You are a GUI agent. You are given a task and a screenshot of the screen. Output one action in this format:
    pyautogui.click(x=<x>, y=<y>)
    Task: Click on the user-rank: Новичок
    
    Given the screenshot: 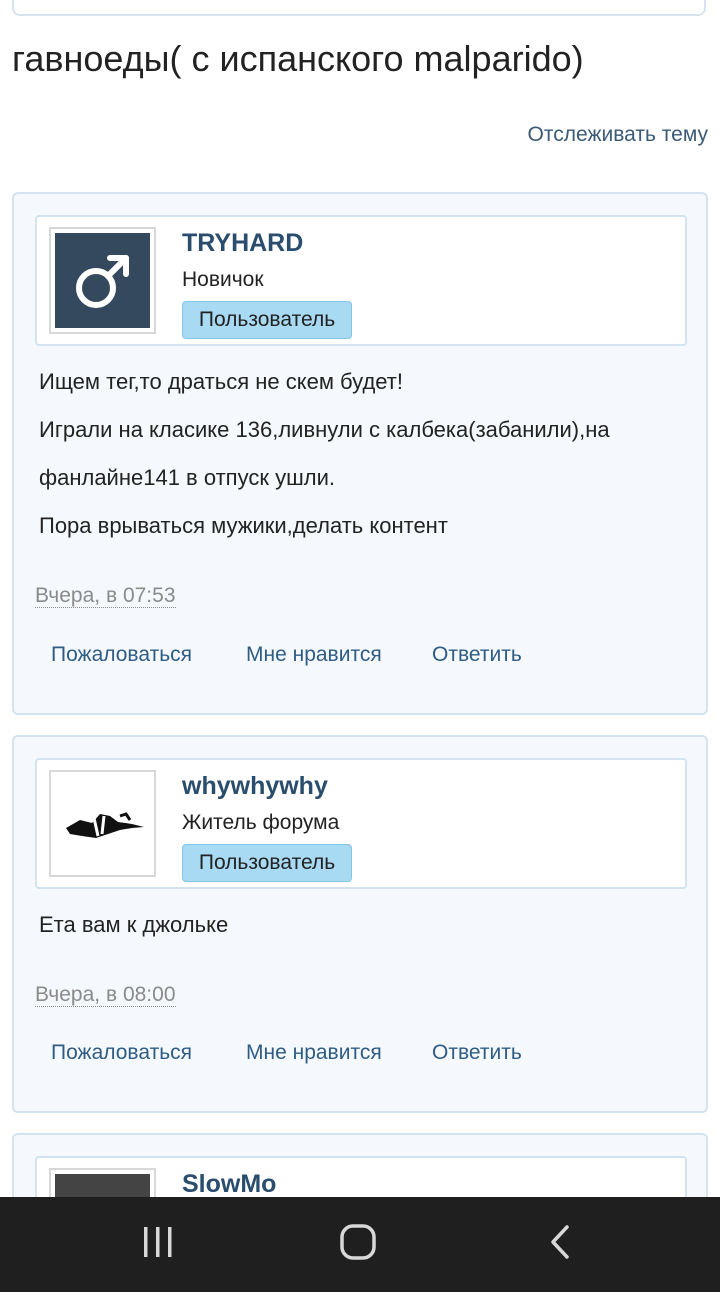 What is the action you would take?
    pyautogui.click(x=223, y=279)
    